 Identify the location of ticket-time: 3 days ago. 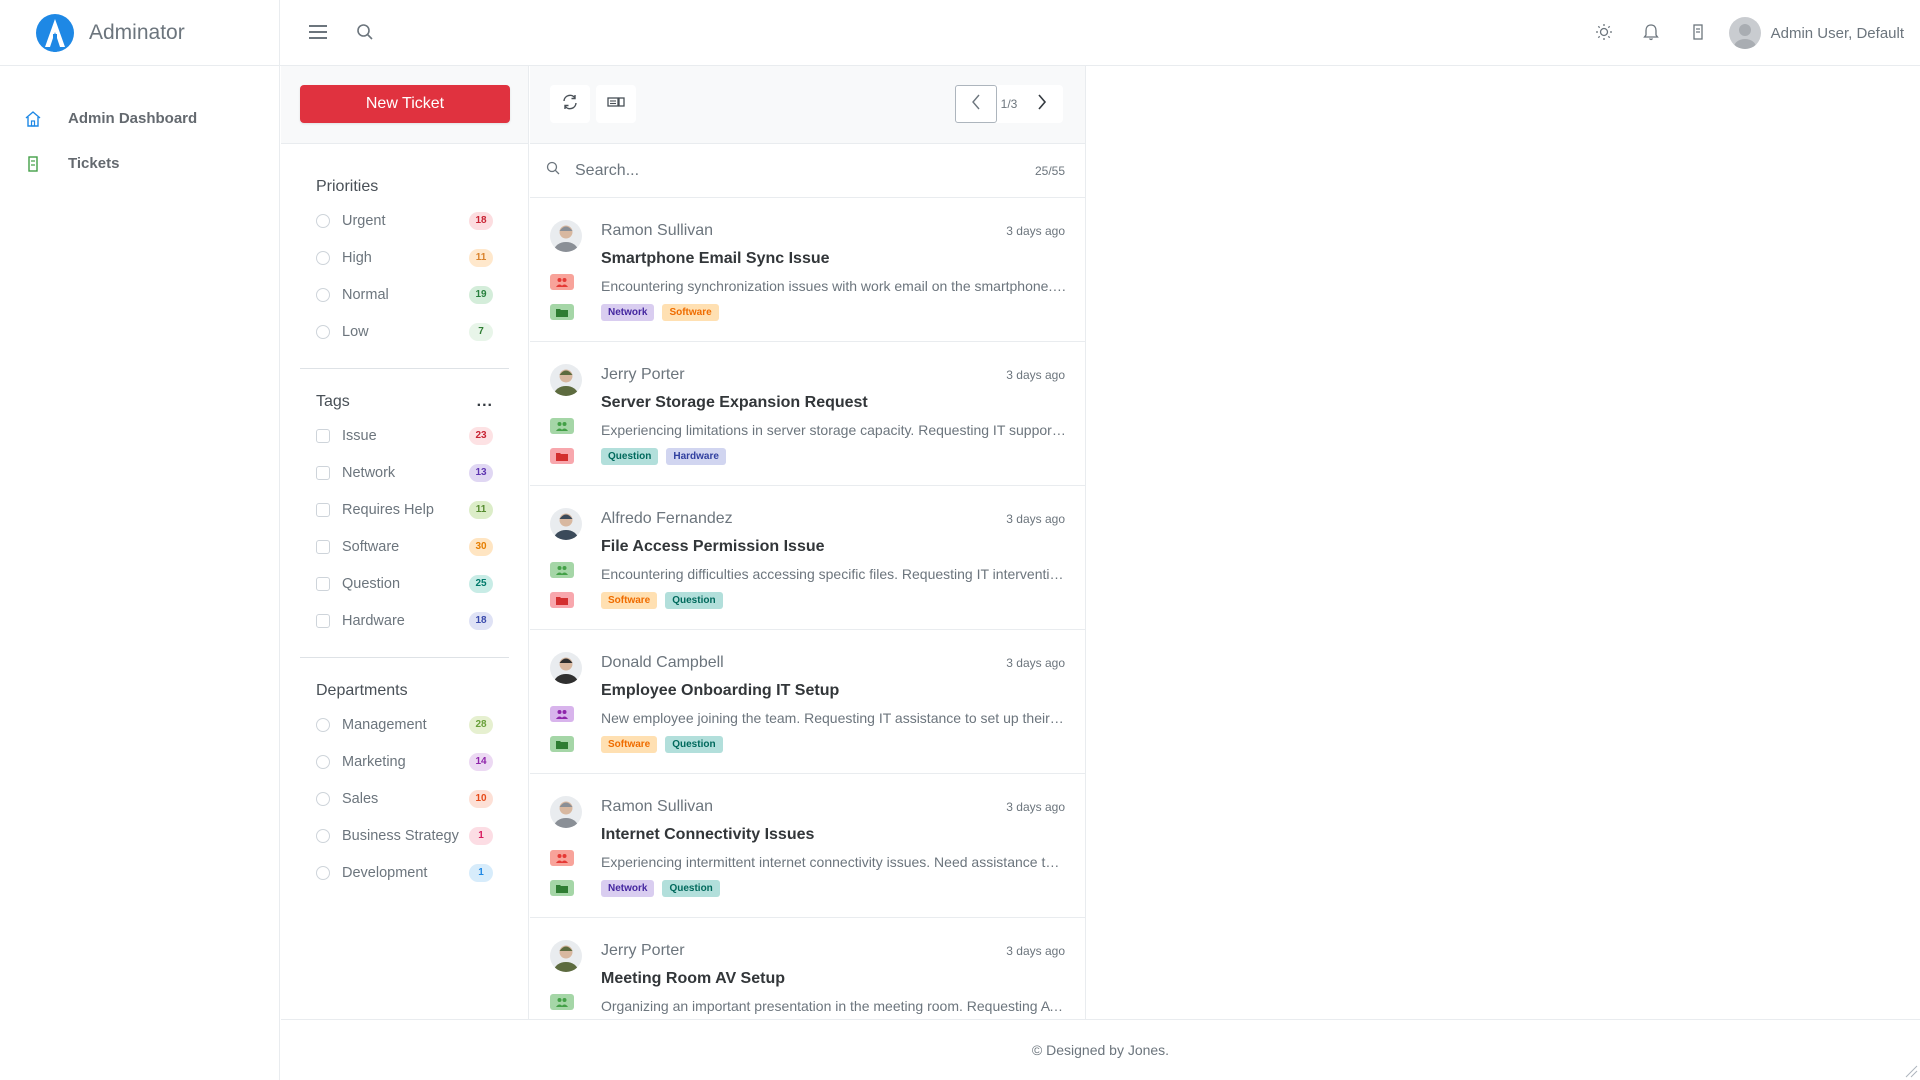
(1035, 519).